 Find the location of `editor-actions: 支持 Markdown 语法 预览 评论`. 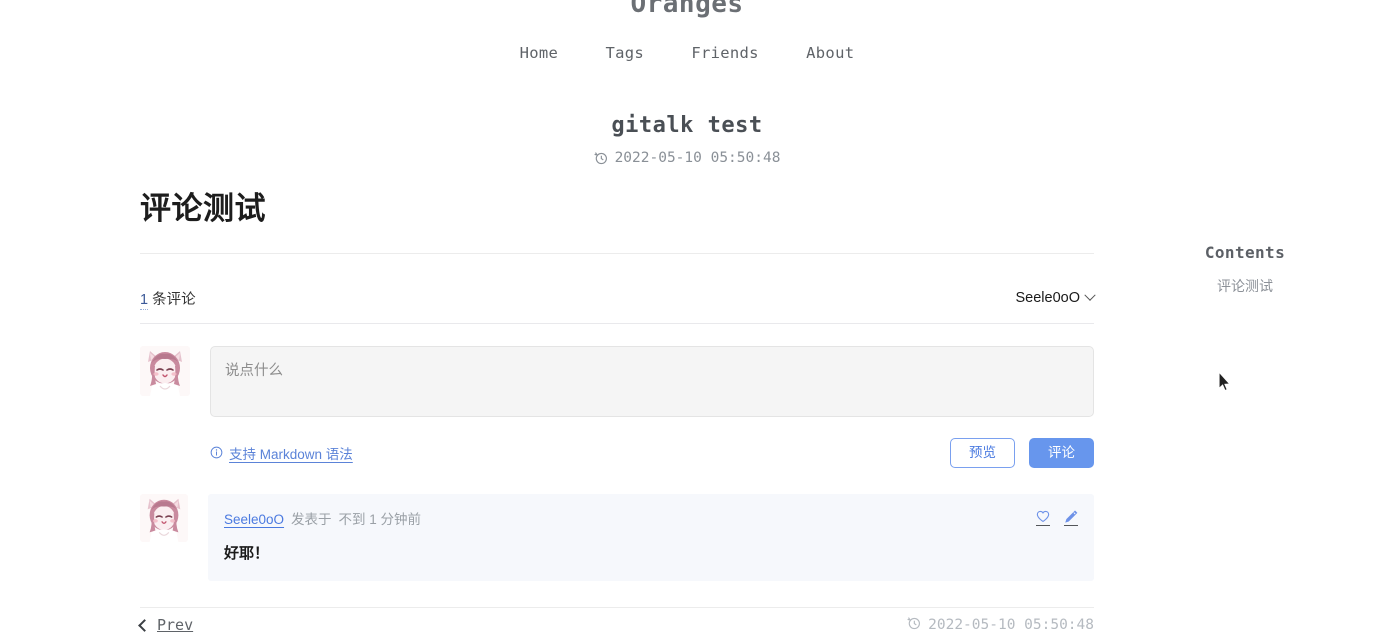

editor-actions: 支持 Markdown 语法 预览 评论 is located at coordinates (652, 452).